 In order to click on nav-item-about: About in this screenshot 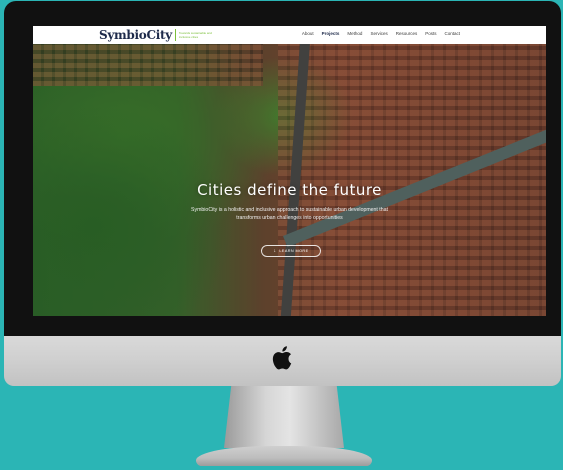, I will do `click(308, 33)`.